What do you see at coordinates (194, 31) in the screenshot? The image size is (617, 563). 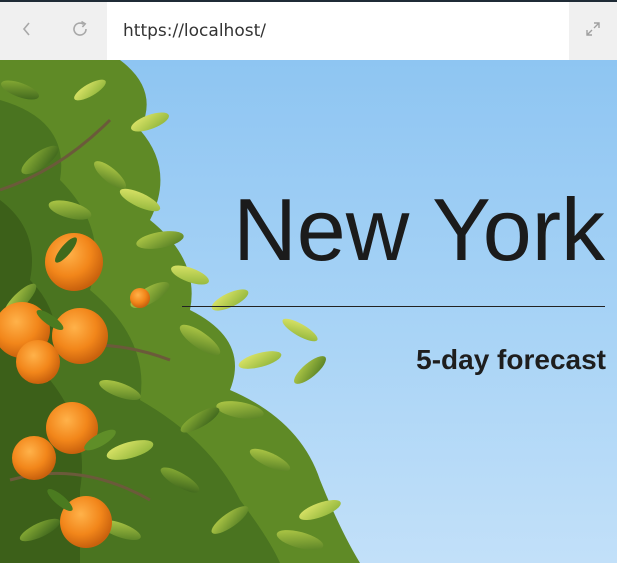 I see `url-text: https://localhost/` at bounding box center [194, 31].